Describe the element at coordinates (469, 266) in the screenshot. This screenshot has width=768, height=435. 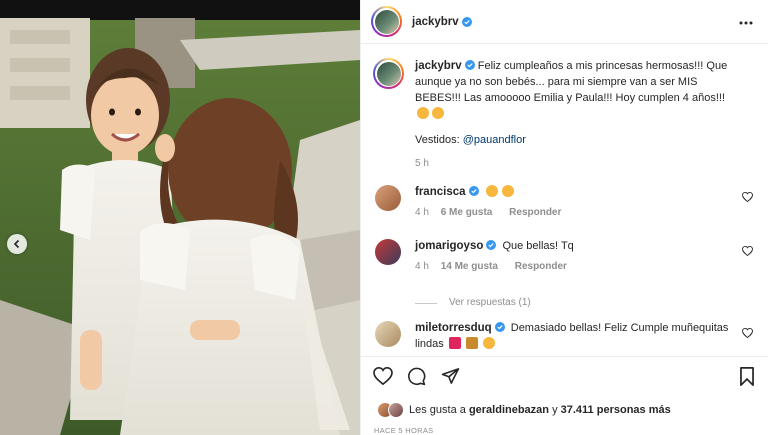
I see `comment-likes: 14 Me gusta` at that location.